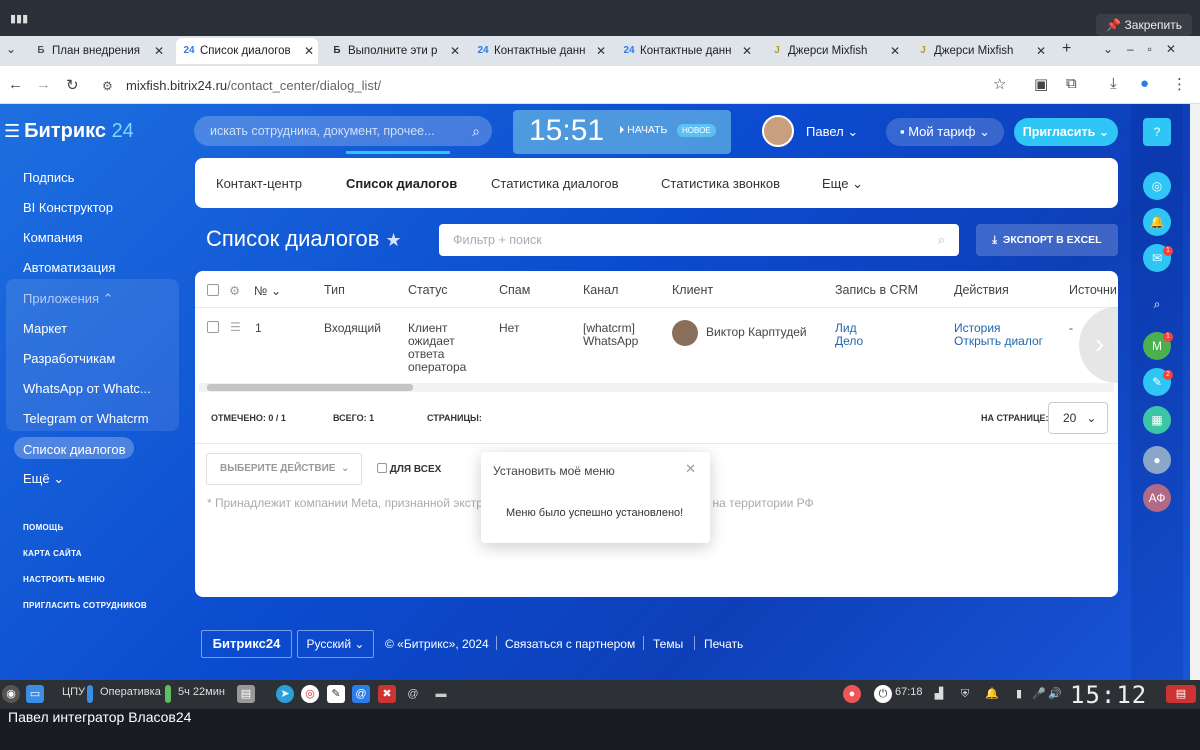 The width and height of the screenshot is (1200, 750). What do you see at coordinates (1157, 420) in the screenshot?
I see `calendar-icon: ▦` at bounding box center [1157, 420].